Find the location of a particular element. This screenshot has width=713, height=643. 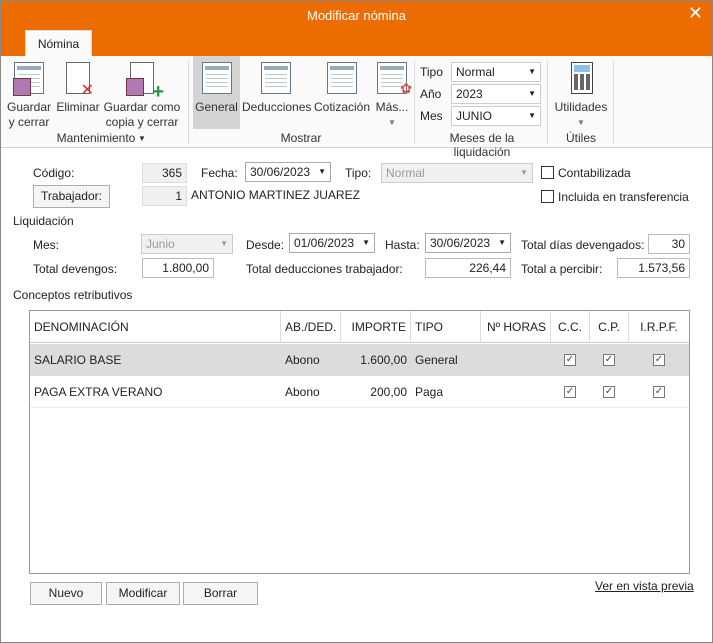

close-icon: ✕ is located at coordinates (695, 13).